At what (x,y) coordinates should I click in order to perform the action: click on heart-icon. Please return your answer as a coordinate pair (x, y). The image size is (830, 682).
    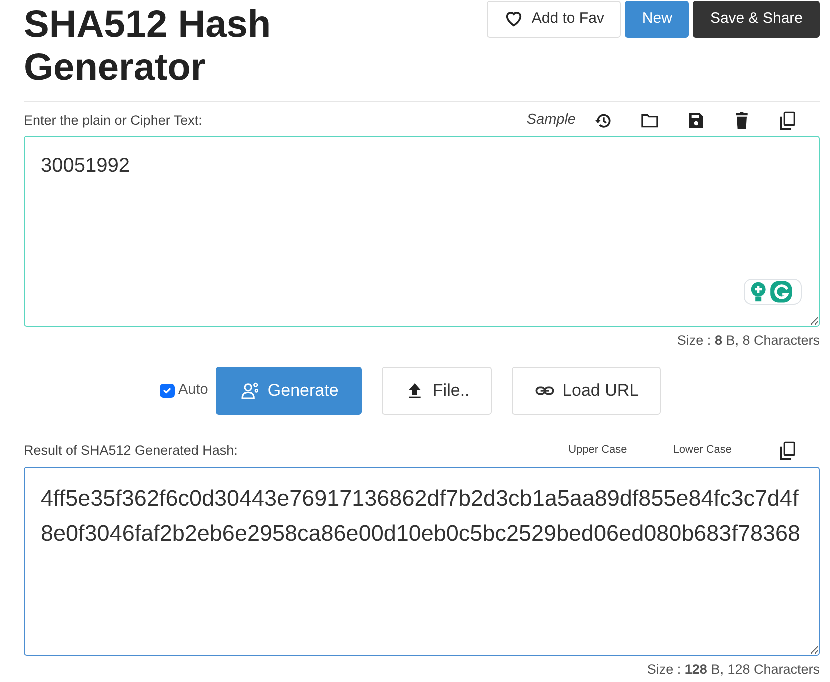
    Looking at the image, I should click on (514, 19).